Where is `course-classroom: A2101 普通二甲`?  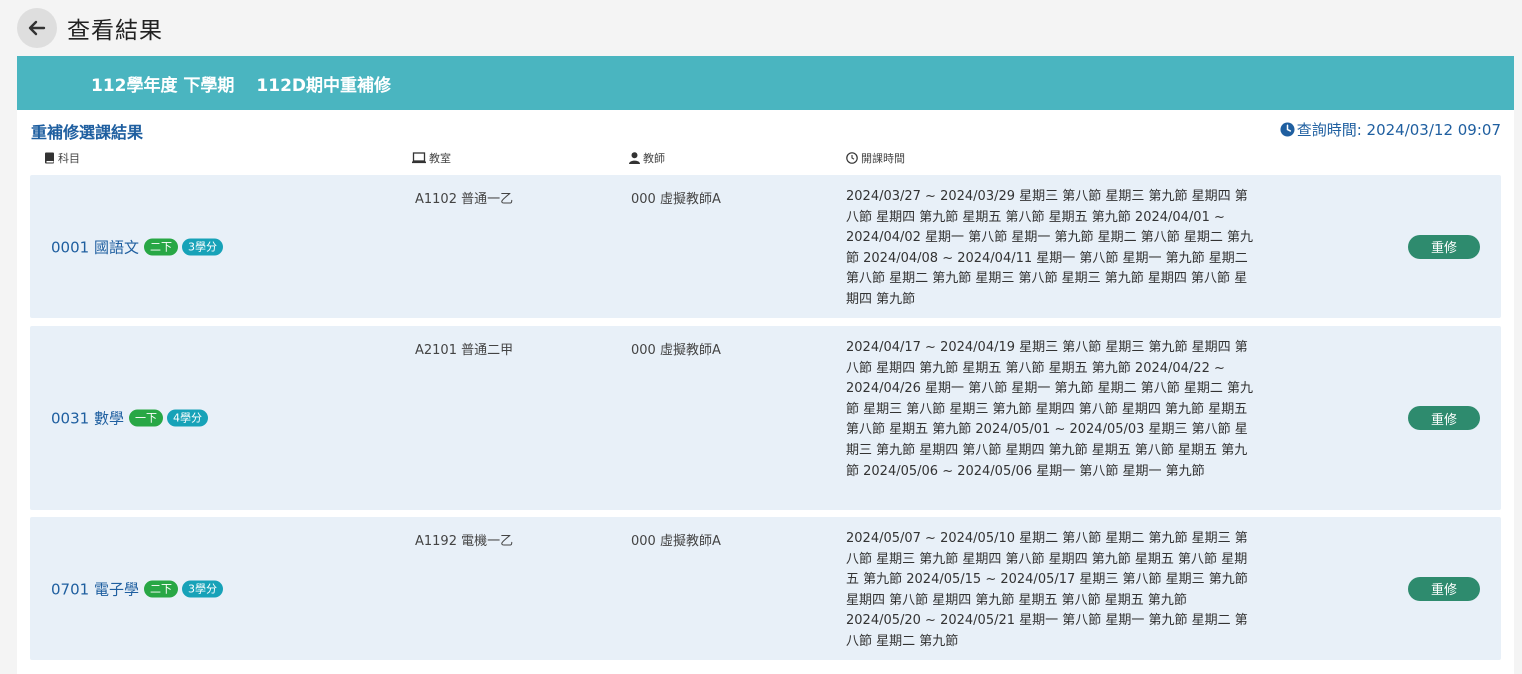
course-classroom: A2101 普通二甲 is located at coordinates (464, 350).